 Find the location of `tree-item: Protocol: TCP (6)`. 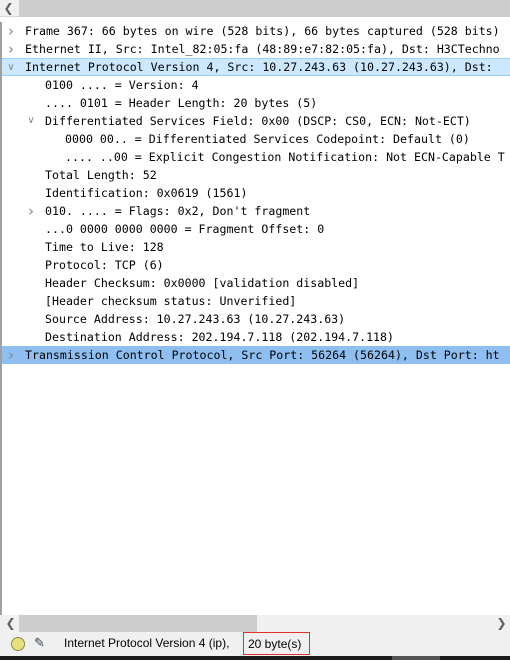

tree-item: Protocol: TCP (6) is located at coordinates (256, 265).